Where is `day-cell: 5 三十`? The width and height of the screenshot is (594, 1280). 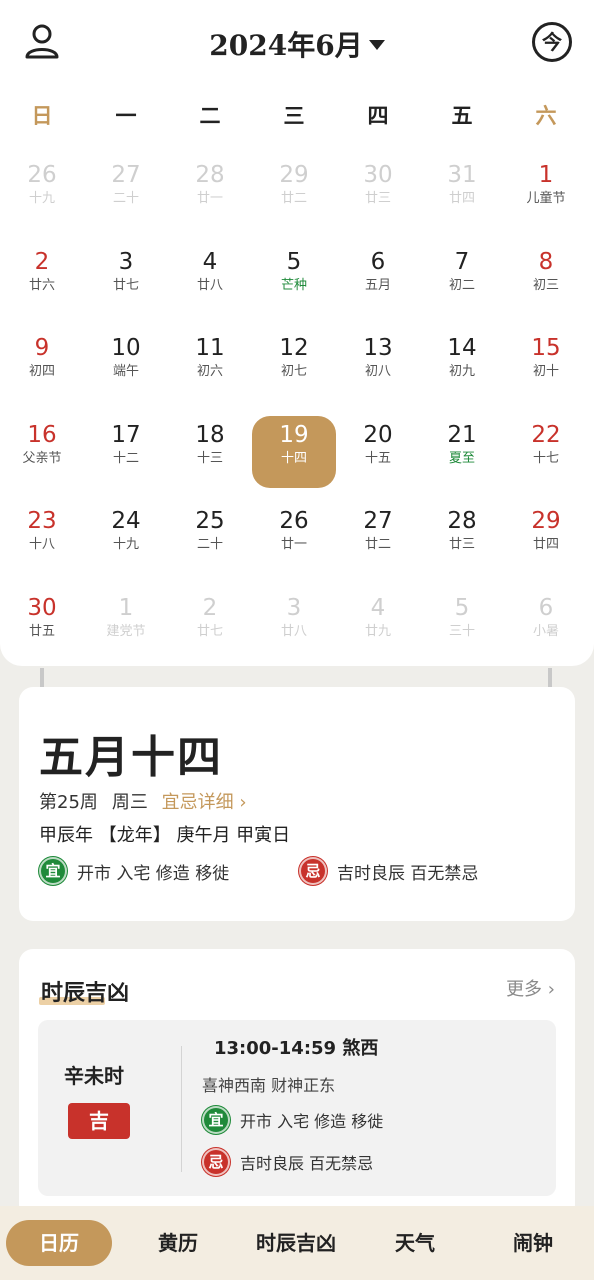
day-cell: 5 三十 is located at coordinates (462, 626).